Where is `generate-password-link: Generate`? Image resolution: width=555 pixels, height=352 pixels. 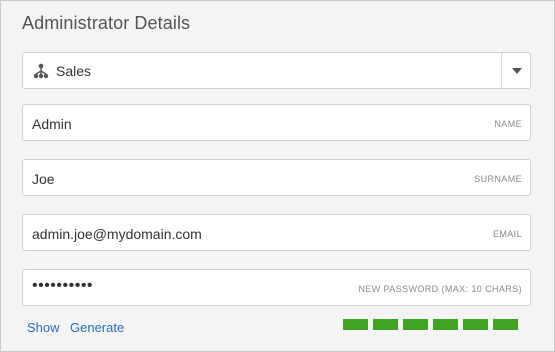
generate-password-link: Generate is located at coordinates (97, 327).